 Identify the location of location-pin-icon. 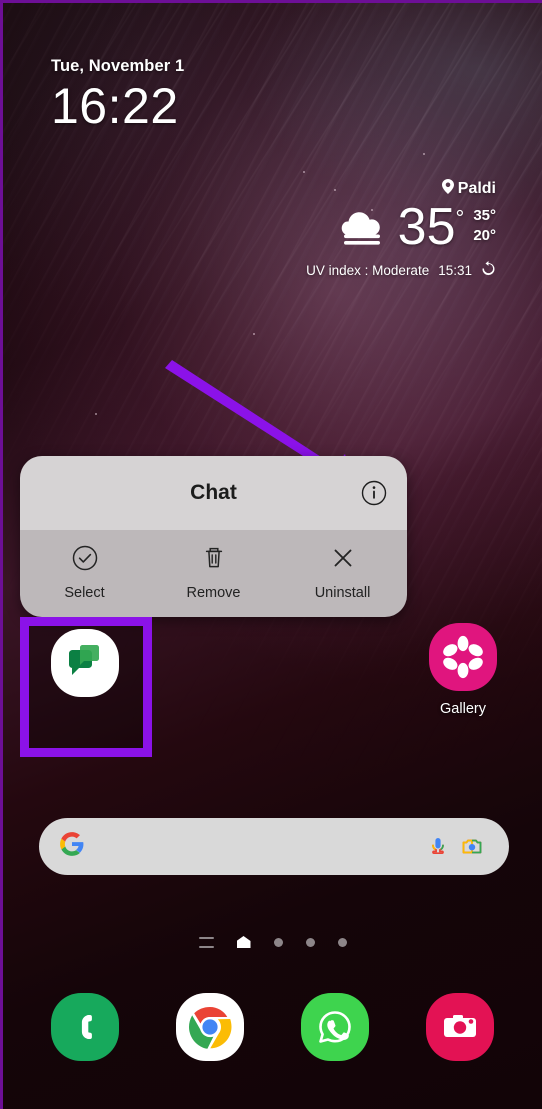
(447, 189).